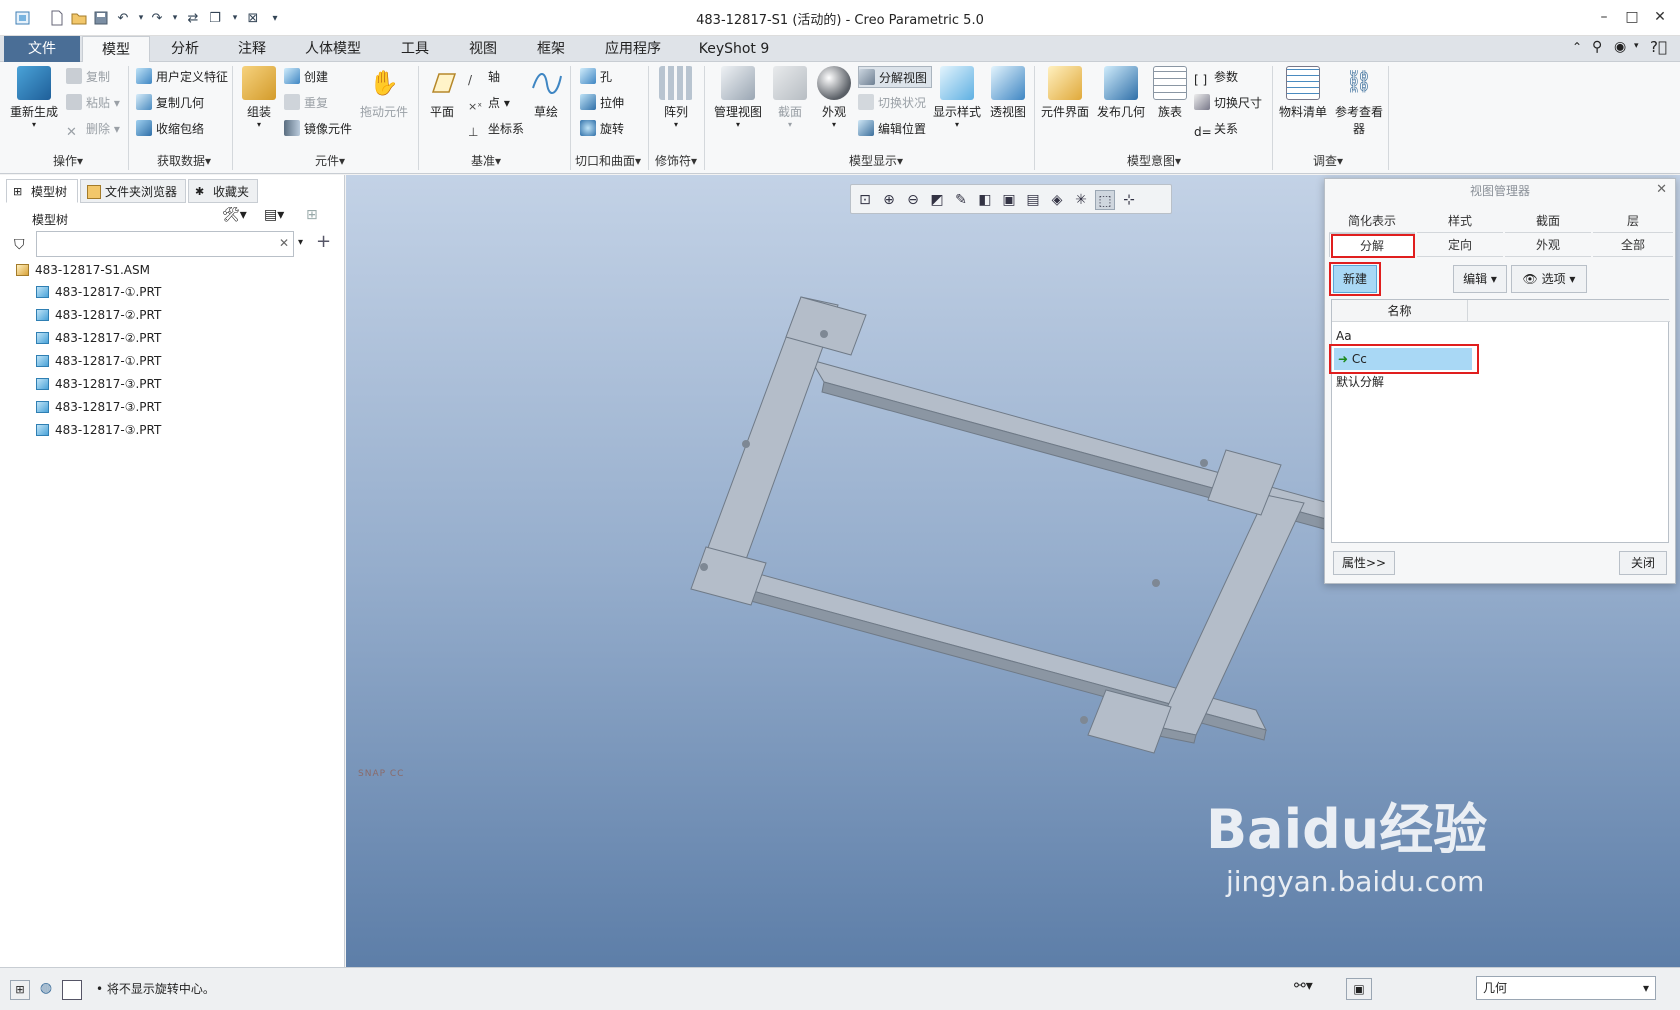 This screenshot has width=1680, height=1010. What do you see at coordinates (489, 103) in the screenshot?
I see `point-button: ×ˣ 点 ▾` at bounding box center [489, 103].